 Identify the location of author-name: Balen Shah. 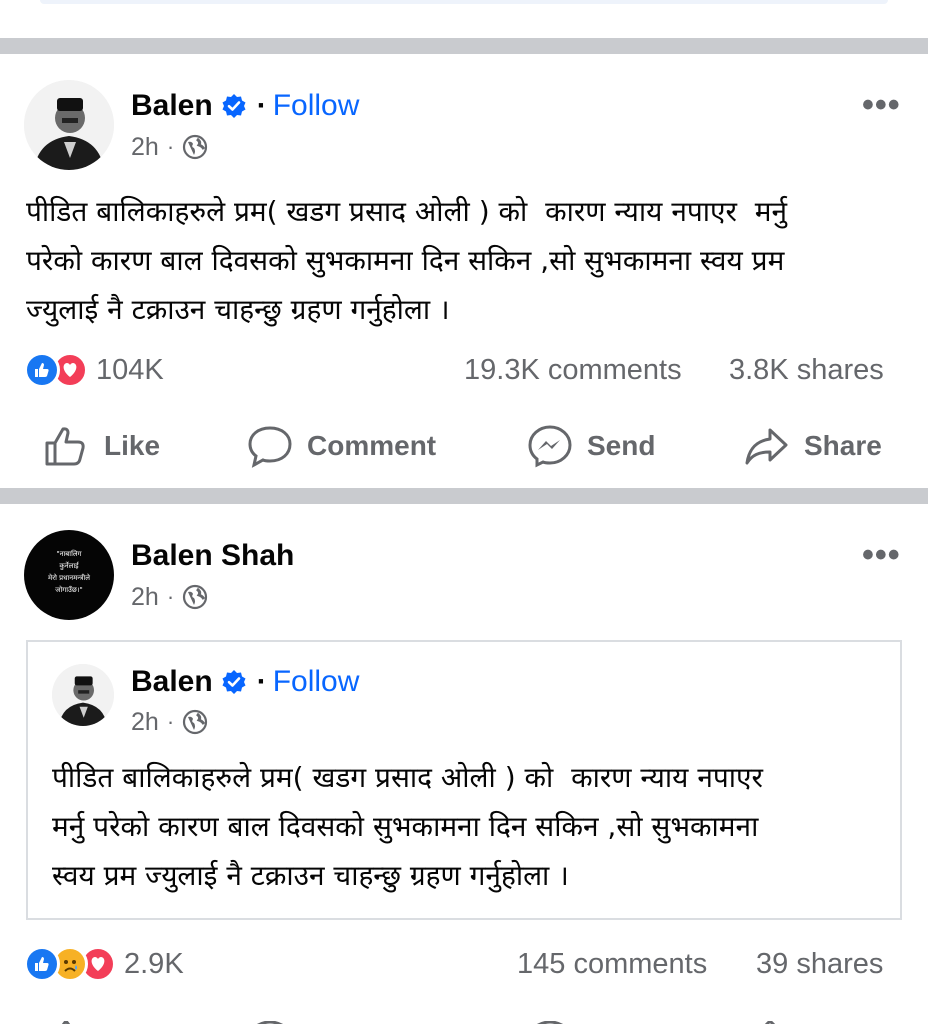
(212, 556).